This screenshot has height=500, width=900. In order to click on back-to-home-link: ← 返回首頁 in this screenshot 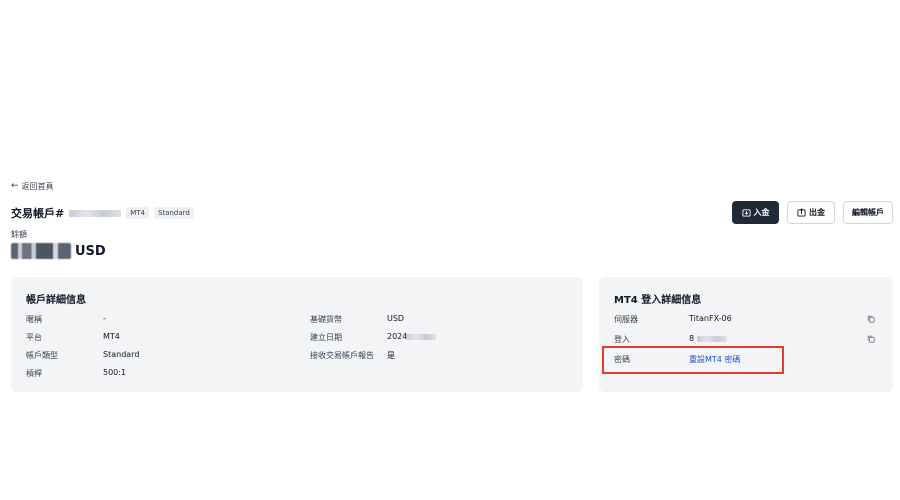, I will do `click(32, 186)`.